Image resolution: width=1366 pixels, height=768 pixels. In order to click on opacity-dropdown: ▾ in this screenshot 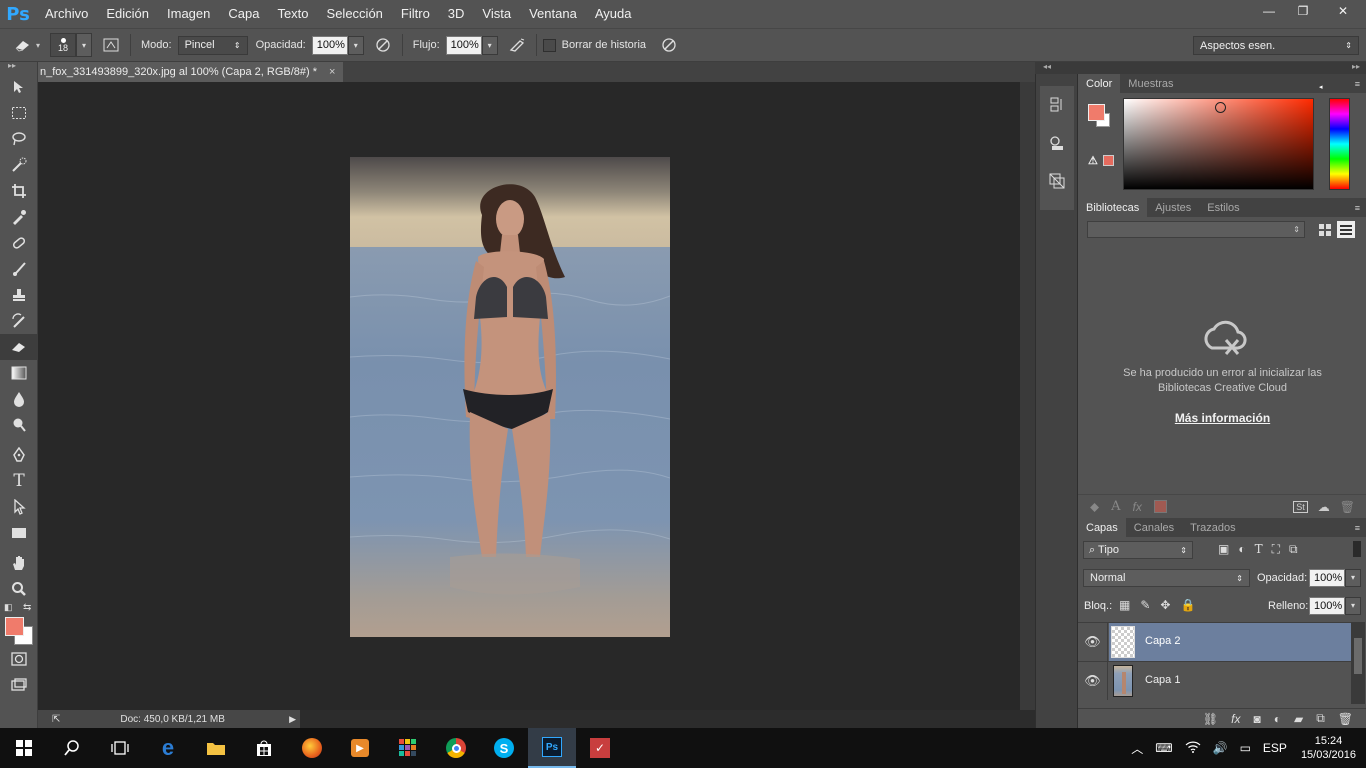, I will do `click(355, 45)`.